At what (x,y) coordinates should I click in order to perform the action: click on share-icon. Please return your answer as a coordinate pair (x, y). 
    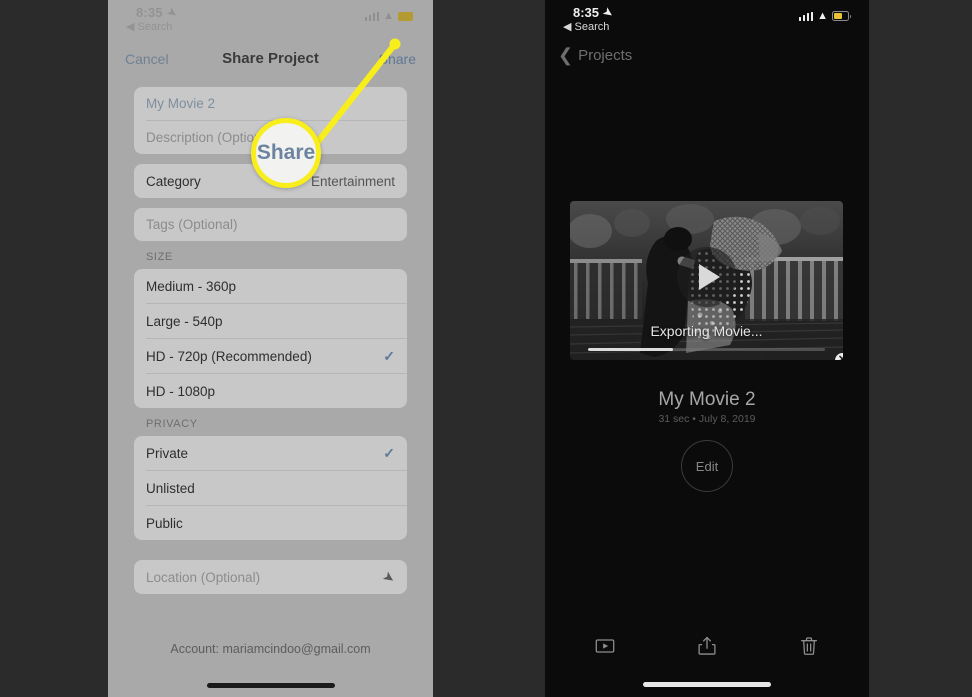
    Looking at the image, I should click on (707, 646).